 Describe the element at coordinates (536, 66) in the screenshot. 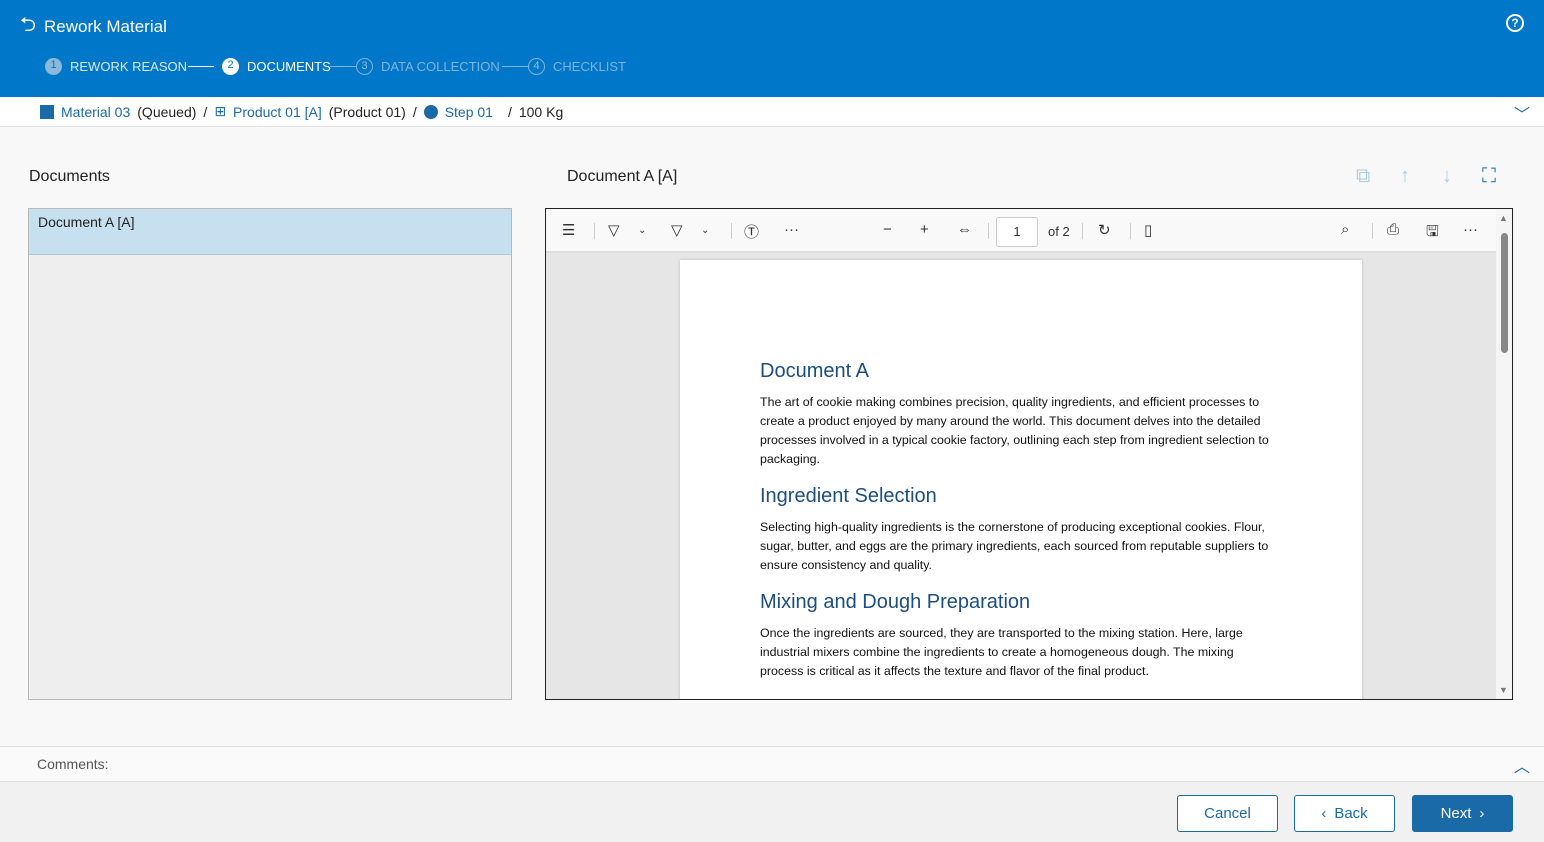

I see `step-number: 4` at that location.